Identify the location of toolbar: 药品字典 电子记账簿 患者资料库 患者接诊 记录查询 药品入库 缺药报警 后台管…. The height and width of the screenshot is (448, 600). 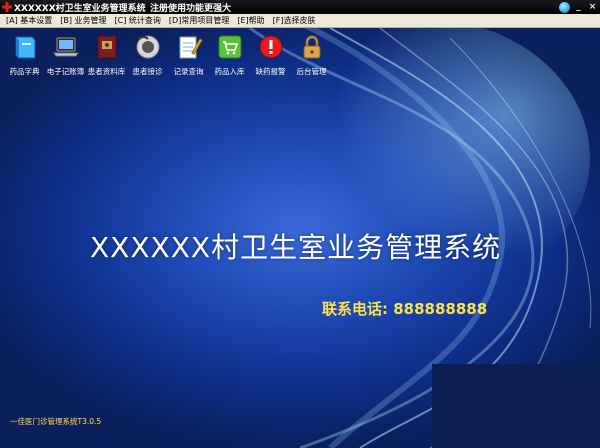
(168, 54).